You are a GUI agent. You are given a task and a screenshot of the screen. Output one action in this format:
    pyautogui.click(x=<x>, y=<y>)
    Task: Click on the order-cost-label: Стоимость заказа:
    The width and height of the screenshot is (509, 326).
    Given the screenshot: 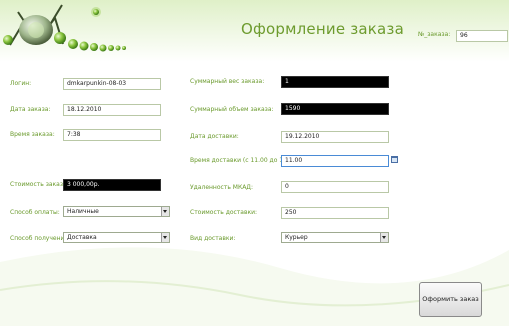 What is the action you would take?
    pyautogui.click(x=39, y=184)
    